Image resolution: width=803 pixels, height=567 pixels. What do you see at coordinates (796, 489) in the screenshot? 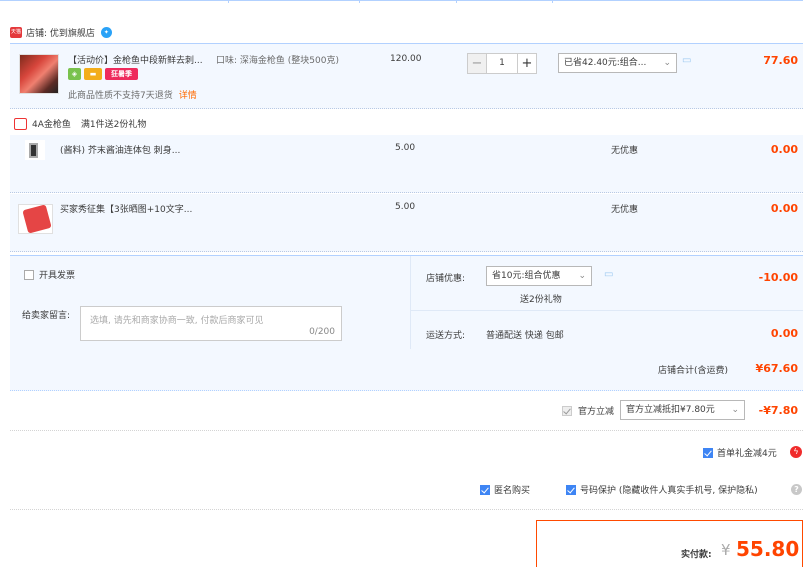
I see `help-question-icon: ?` at bounding box center [796, 489].